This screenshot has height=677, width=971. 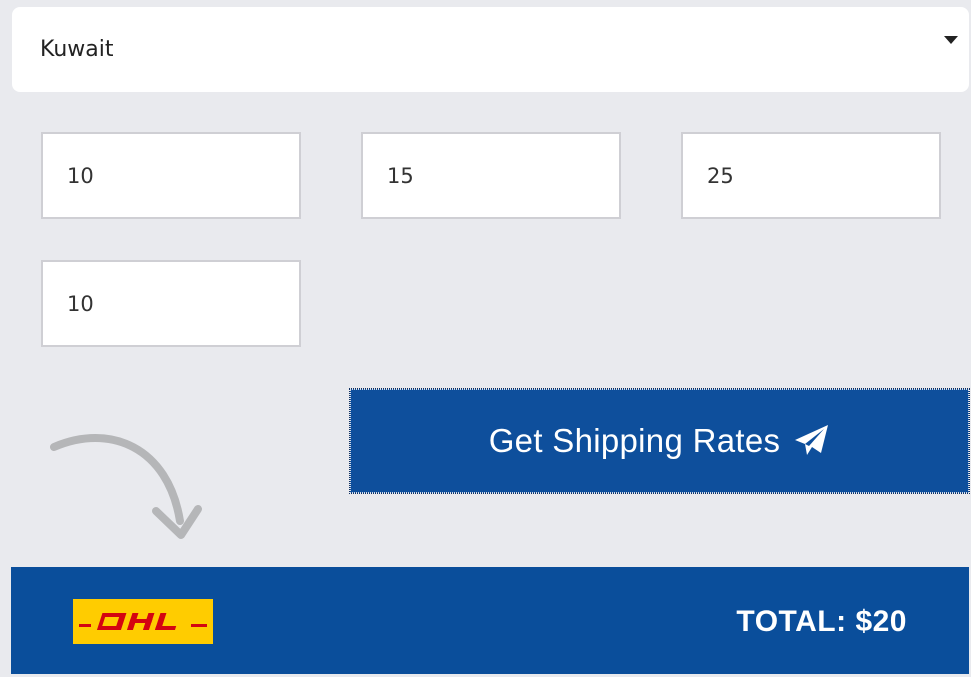 I want to click on total-price: TOTAL: $20, so click(x=821, y=621).